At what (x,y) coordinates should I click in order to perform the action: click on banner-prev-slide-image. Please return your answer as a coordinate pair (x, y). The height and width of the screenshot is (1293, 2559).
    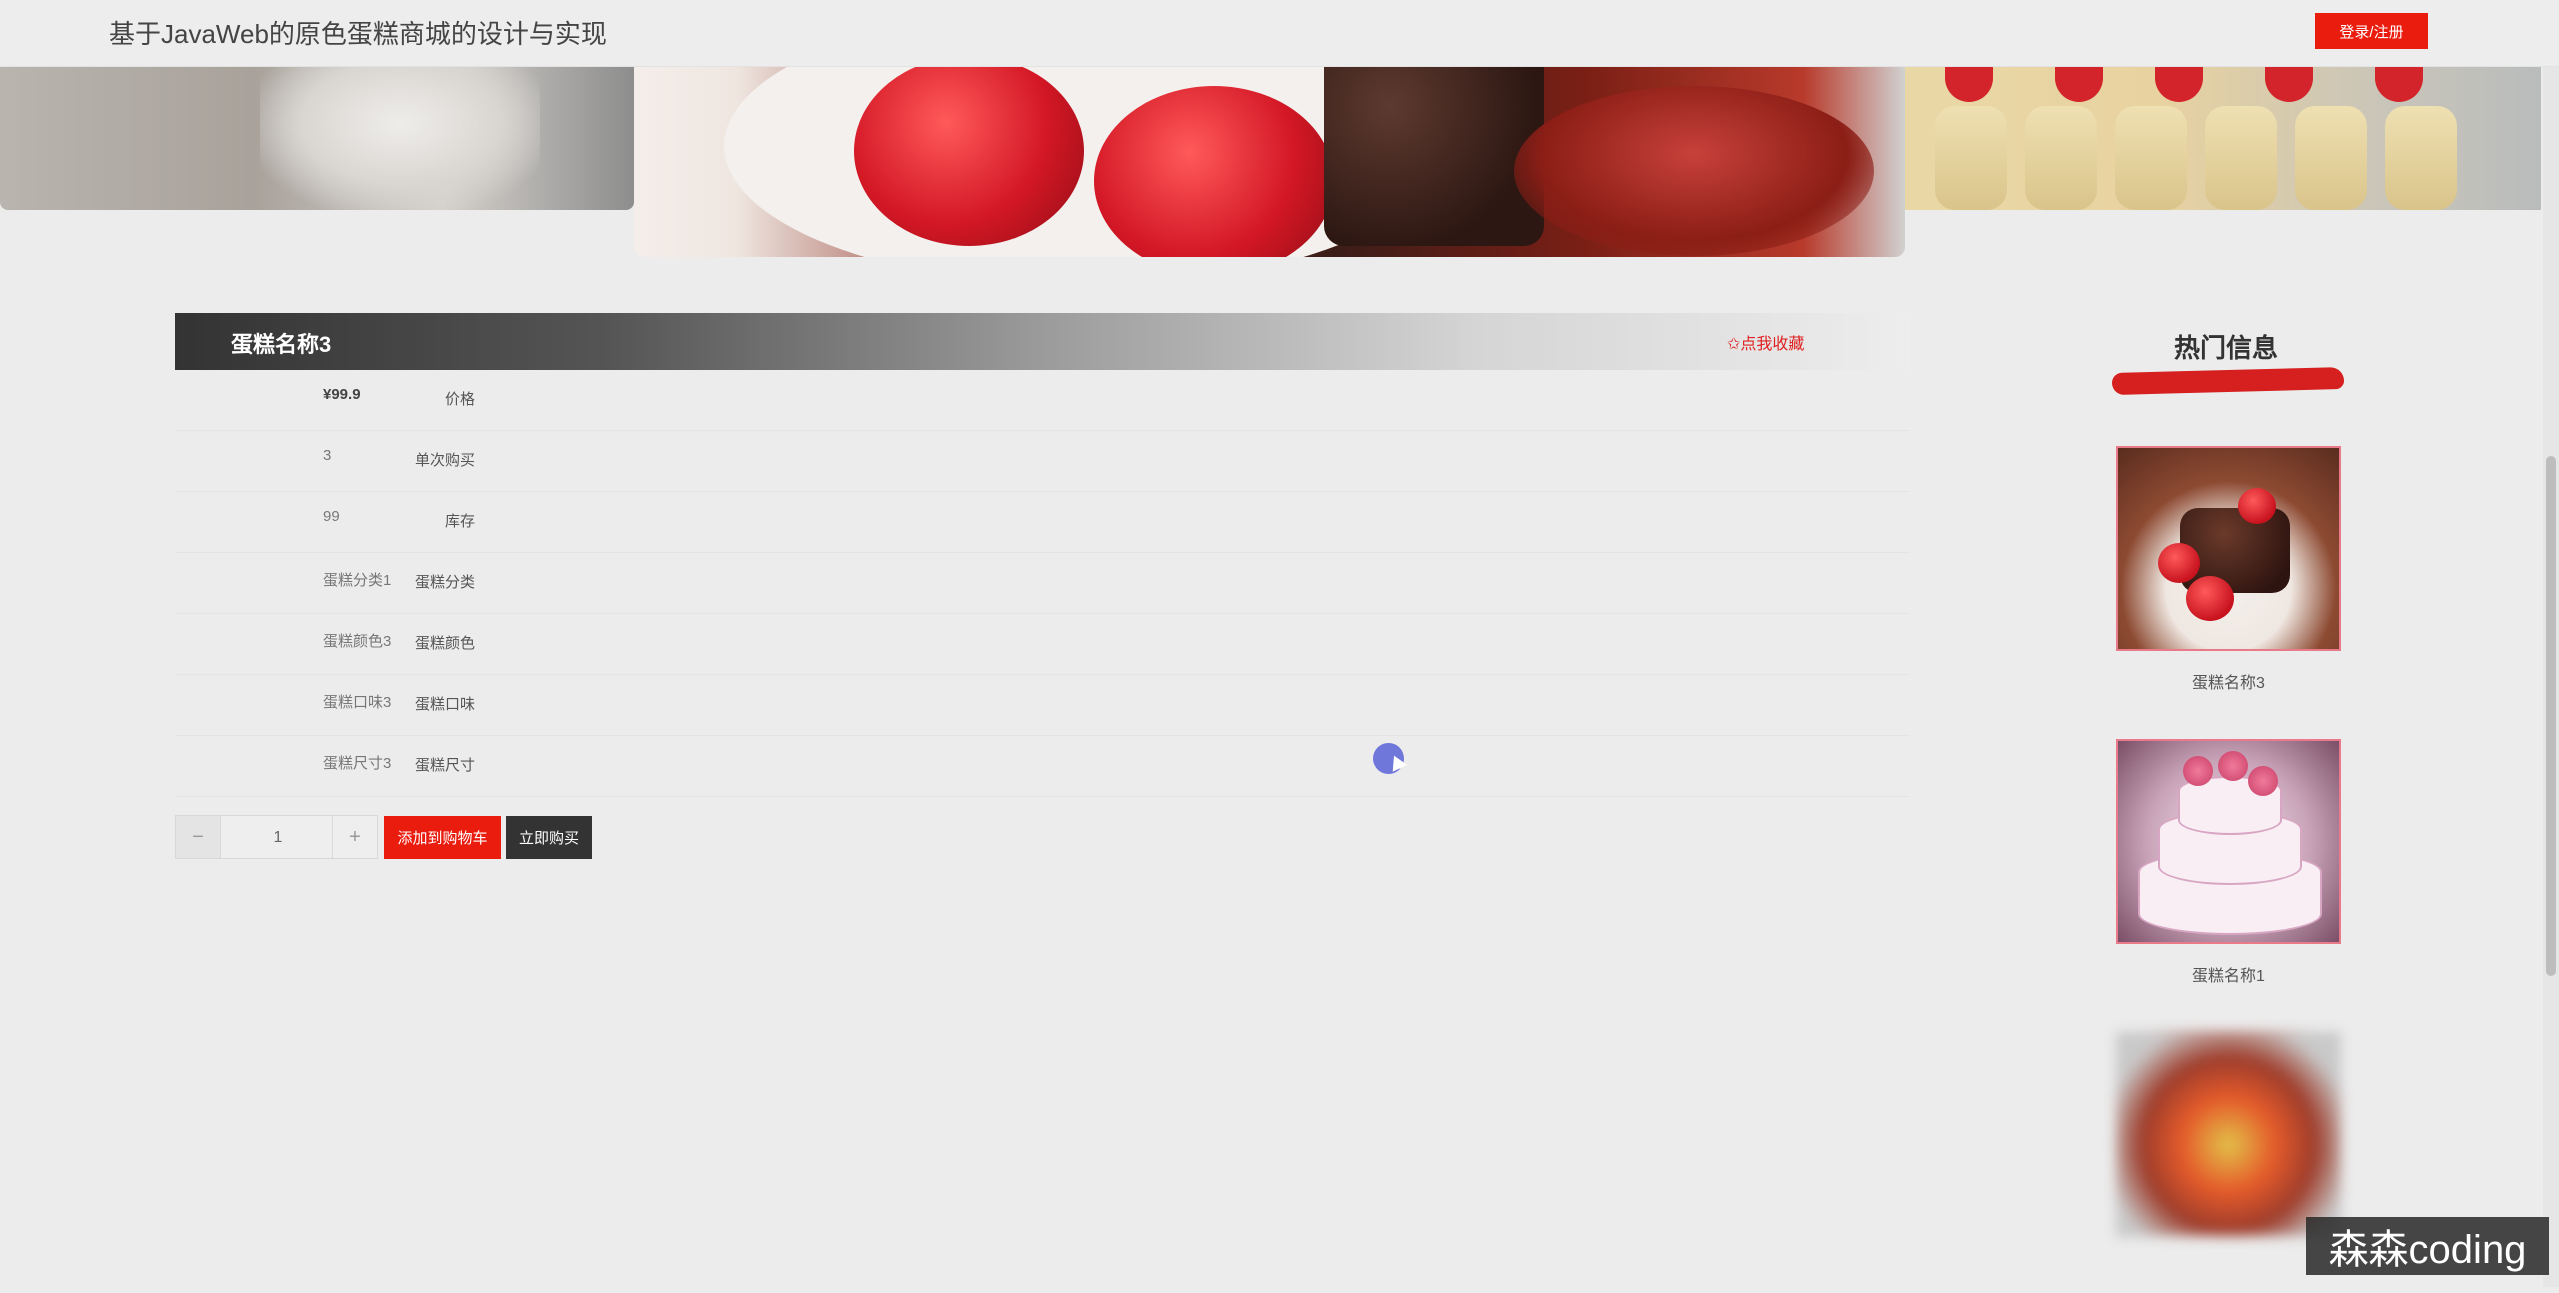
    Looking at the image, I should click on (317, 138).